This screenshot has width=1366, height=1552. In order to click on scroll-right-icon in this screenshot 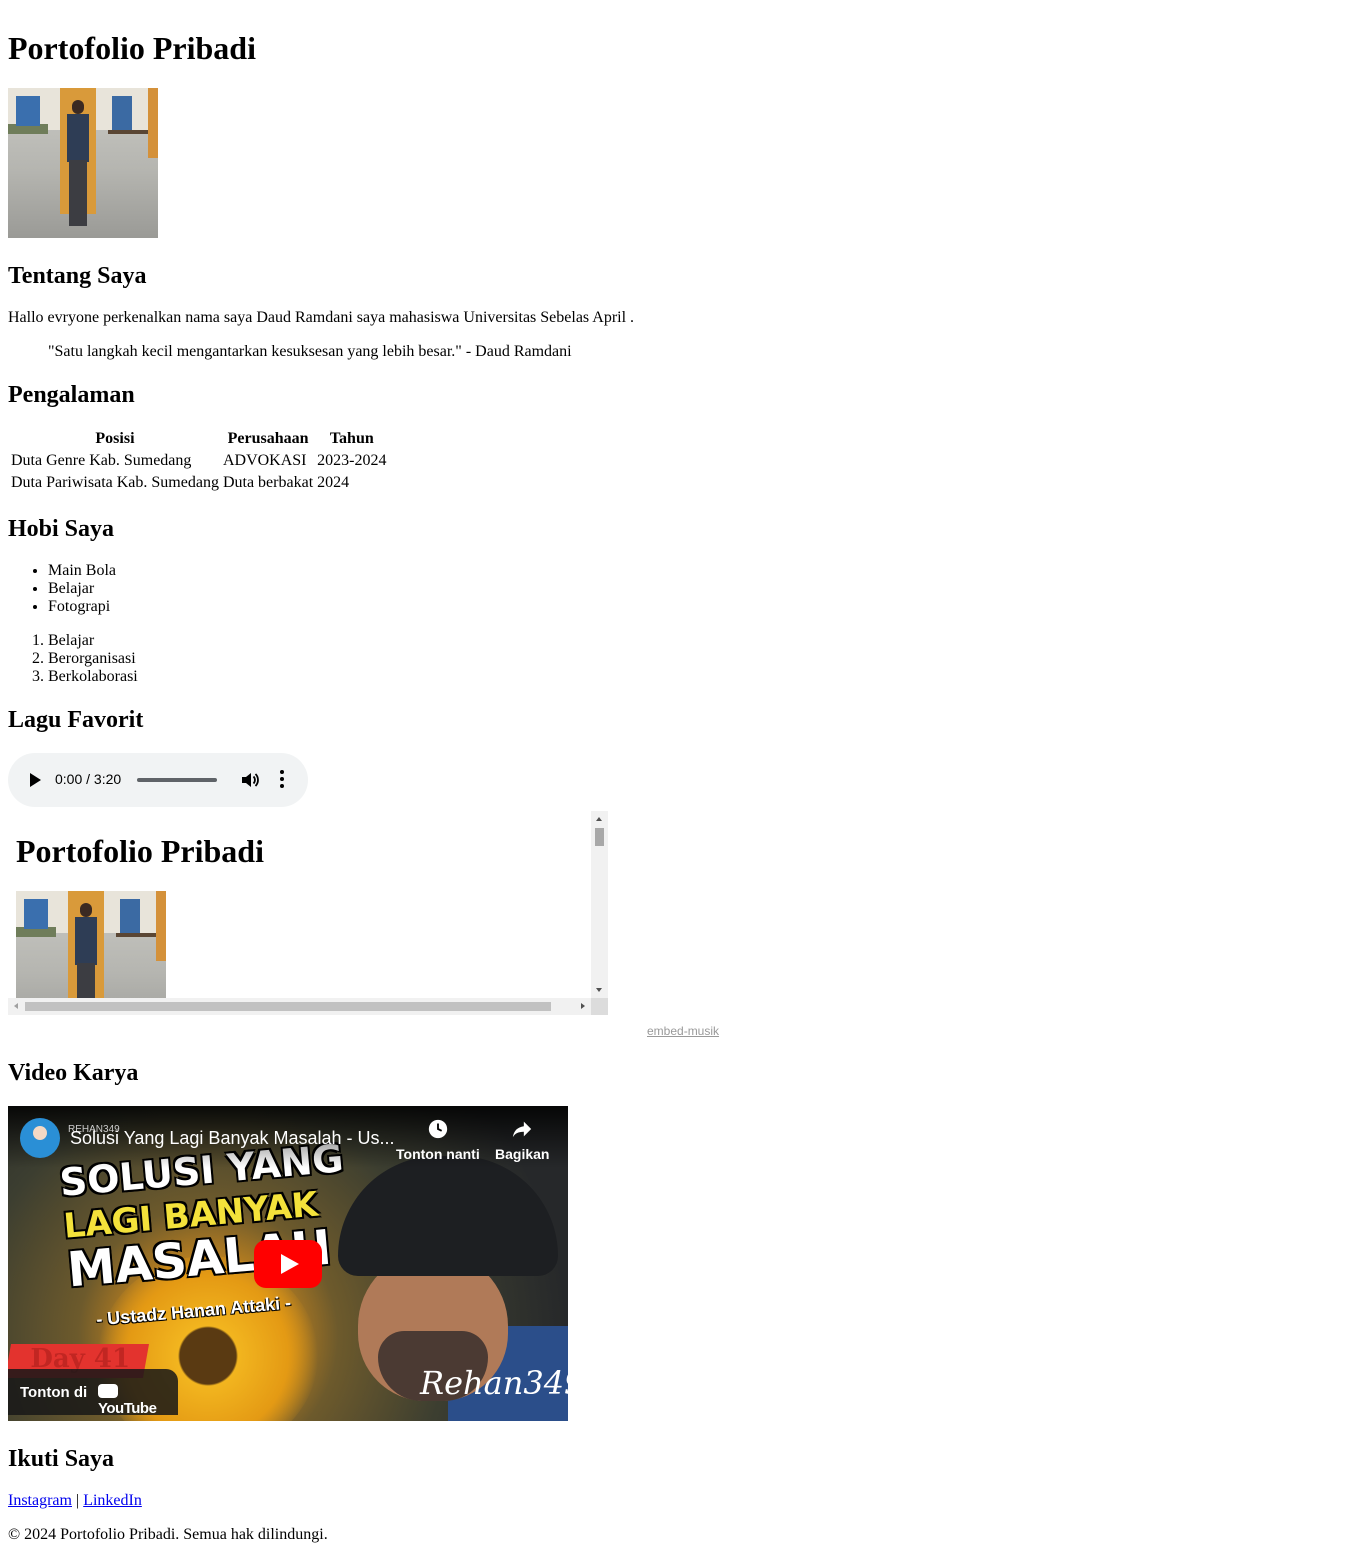, I will do `click(583, 1006)`.